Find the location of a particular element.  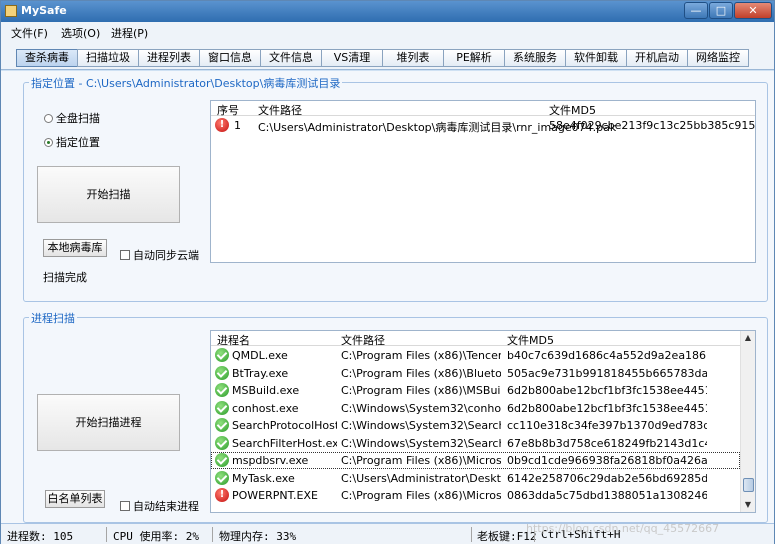

tab-8: 系统服务 is located at coordinates (535, 58).